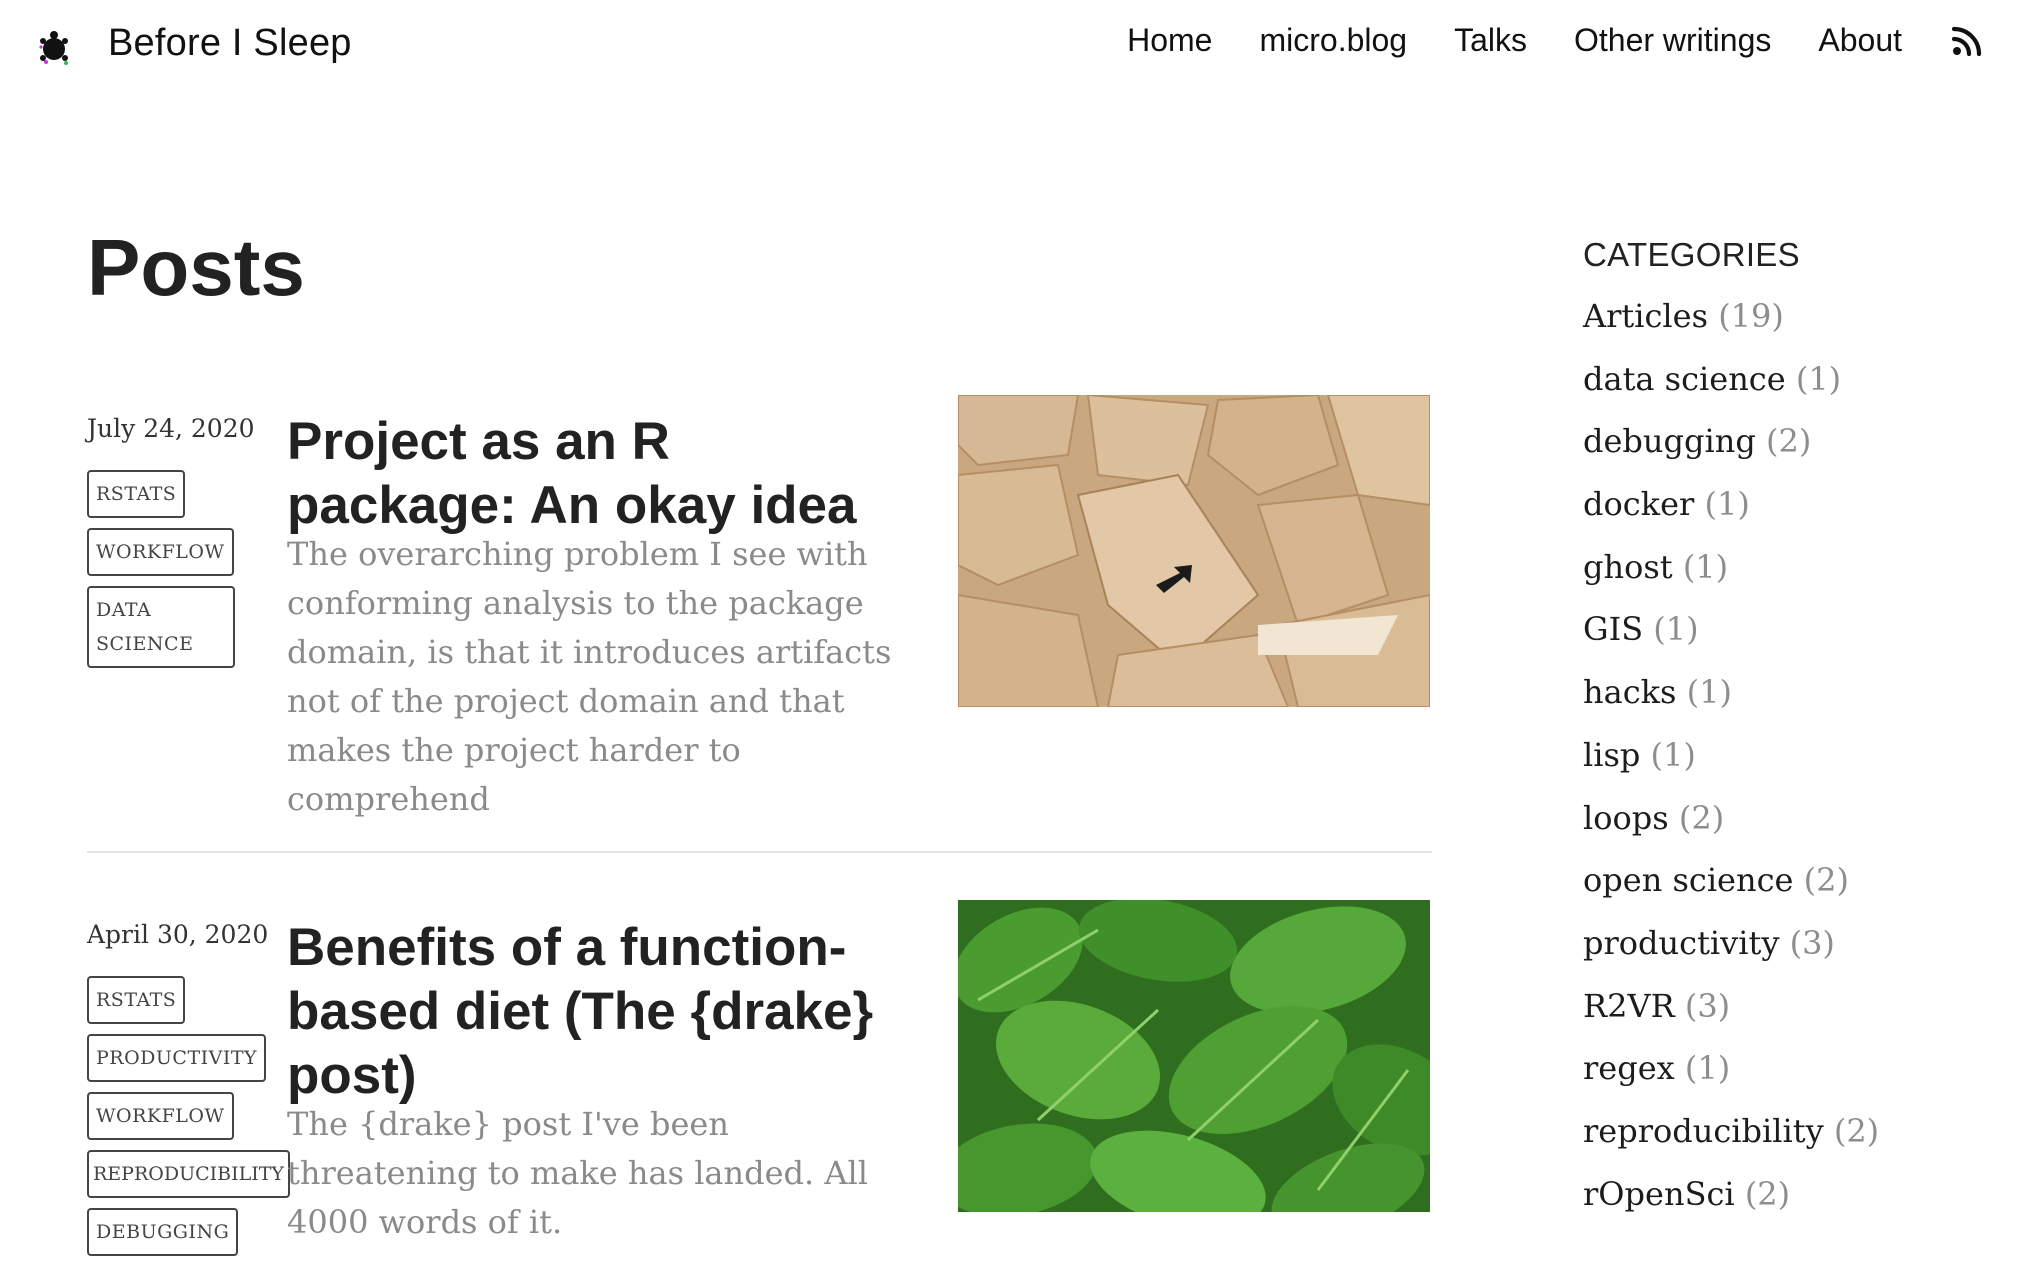 The image size is (2018, 1266). Describe the element at coordinates (55, 47) in the screenshot. I see `turtle-logo-icon` at that location.